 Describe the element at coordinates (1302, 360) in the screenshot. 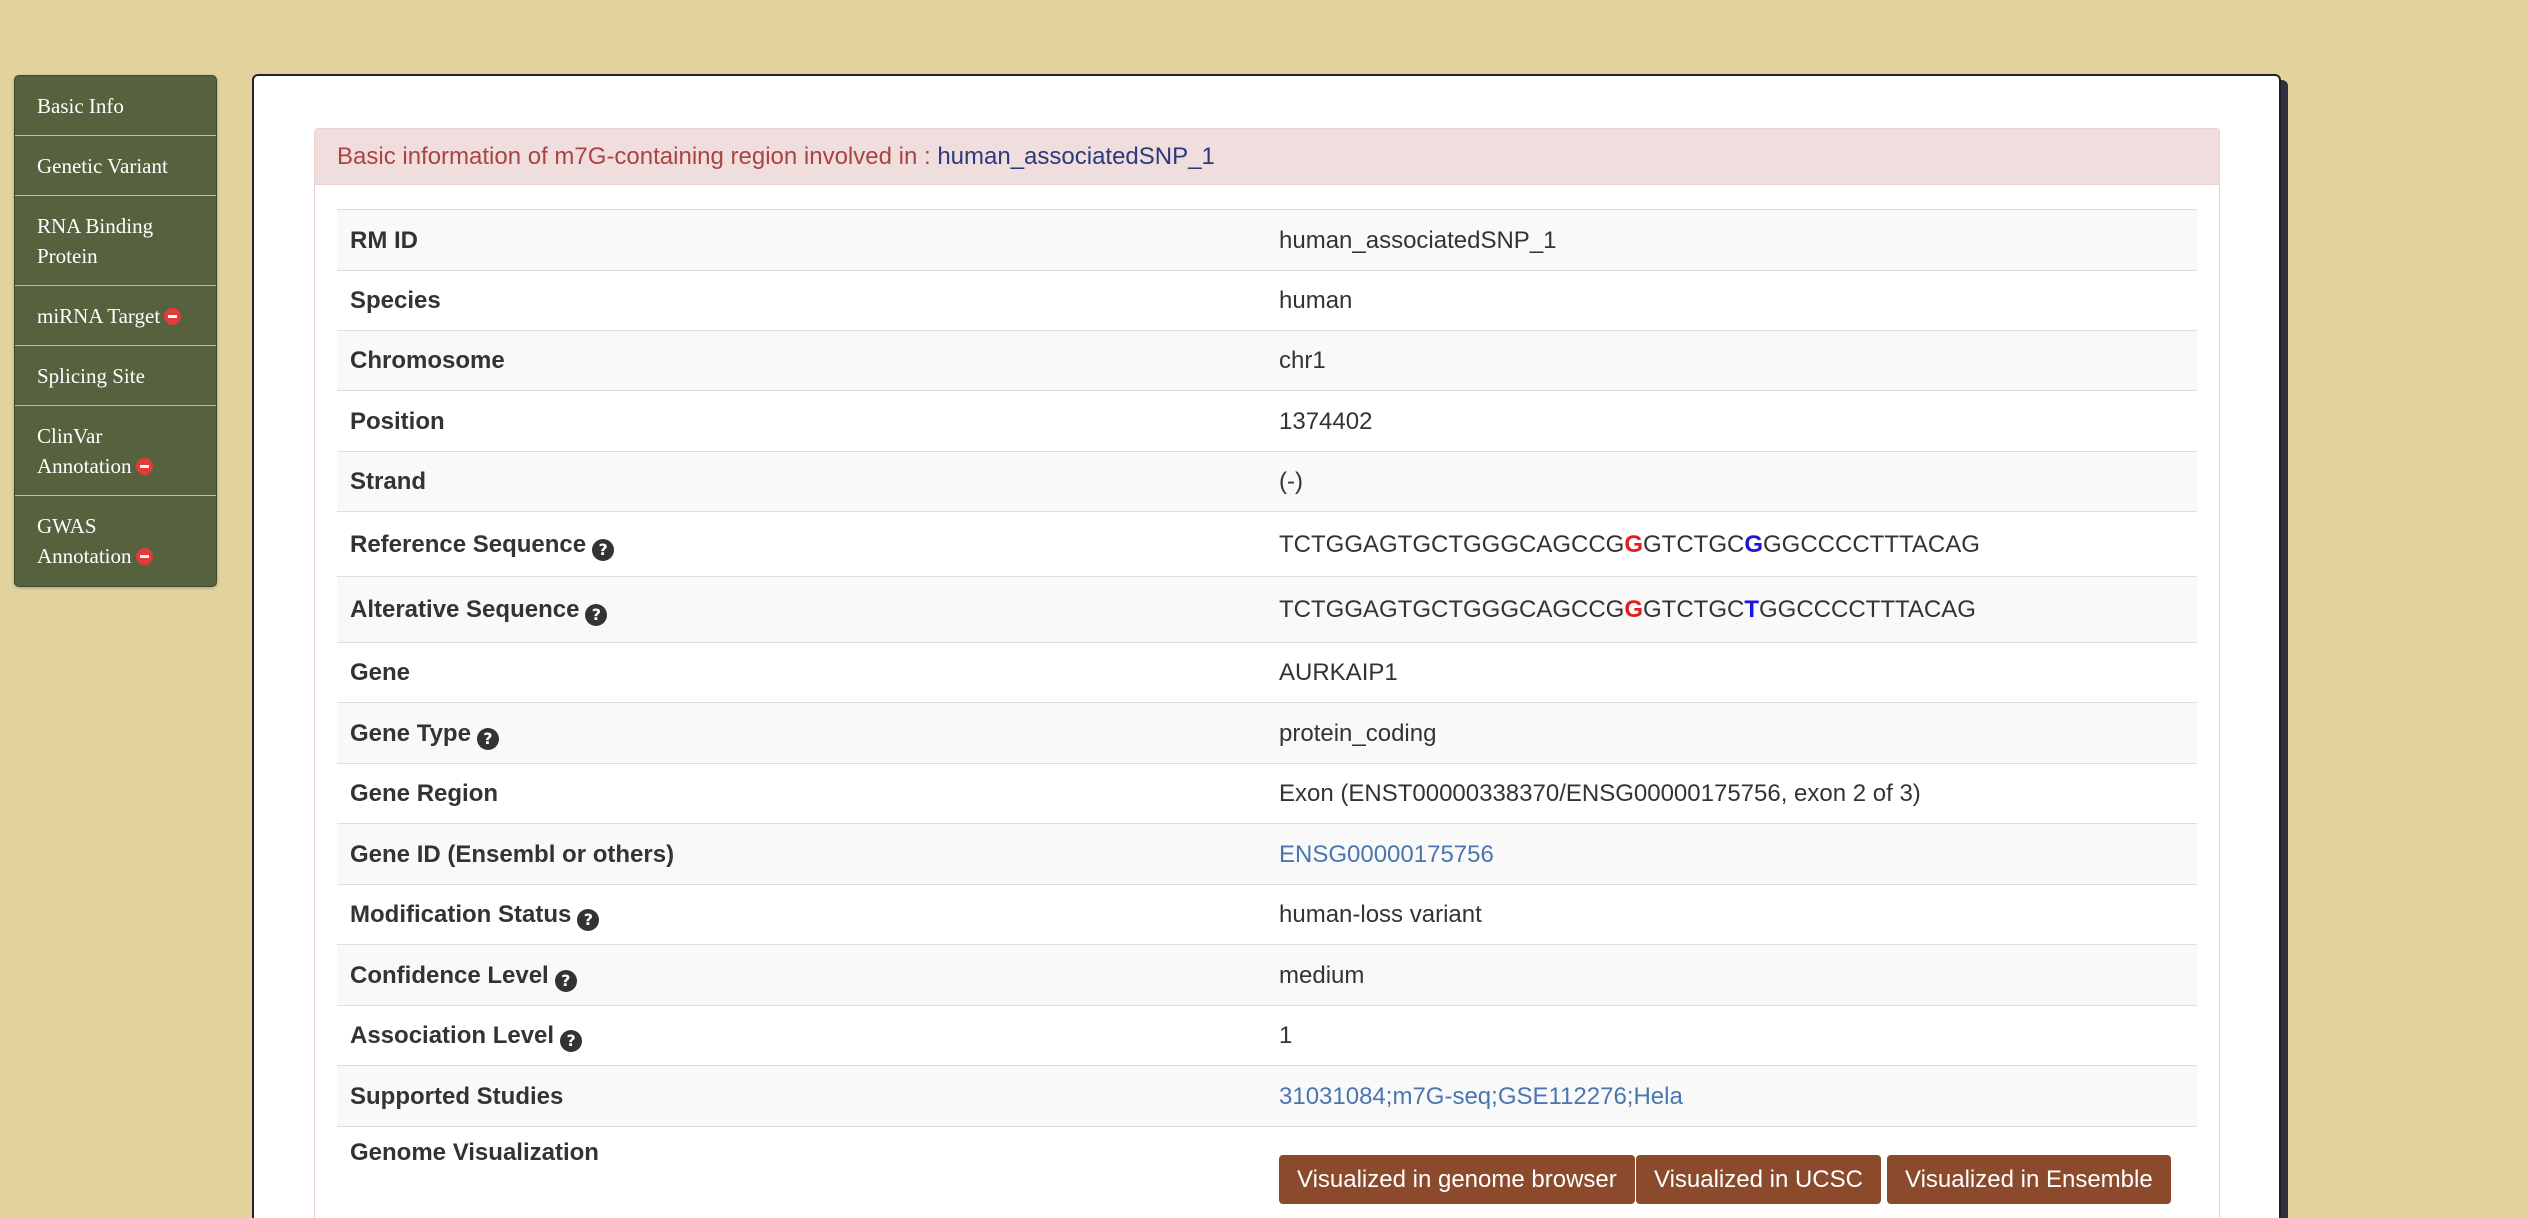

I see `row-value: chr1` at that location.